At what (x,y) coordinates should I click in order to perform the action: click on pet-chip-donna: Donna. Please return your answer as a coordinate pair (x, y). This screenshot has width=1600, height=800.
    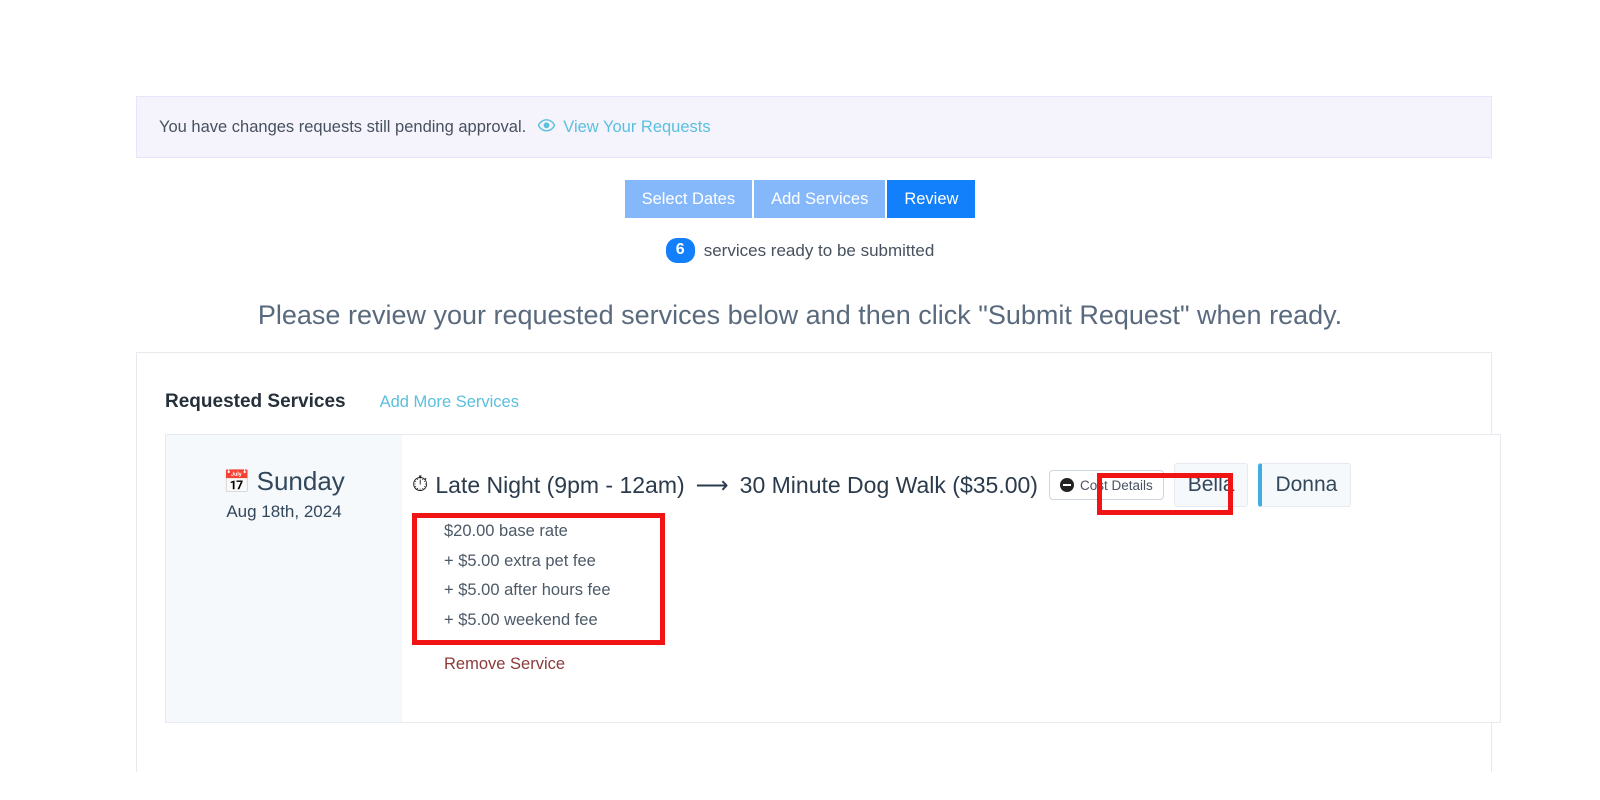
    Looking at the image, I should click on (1305, 485).